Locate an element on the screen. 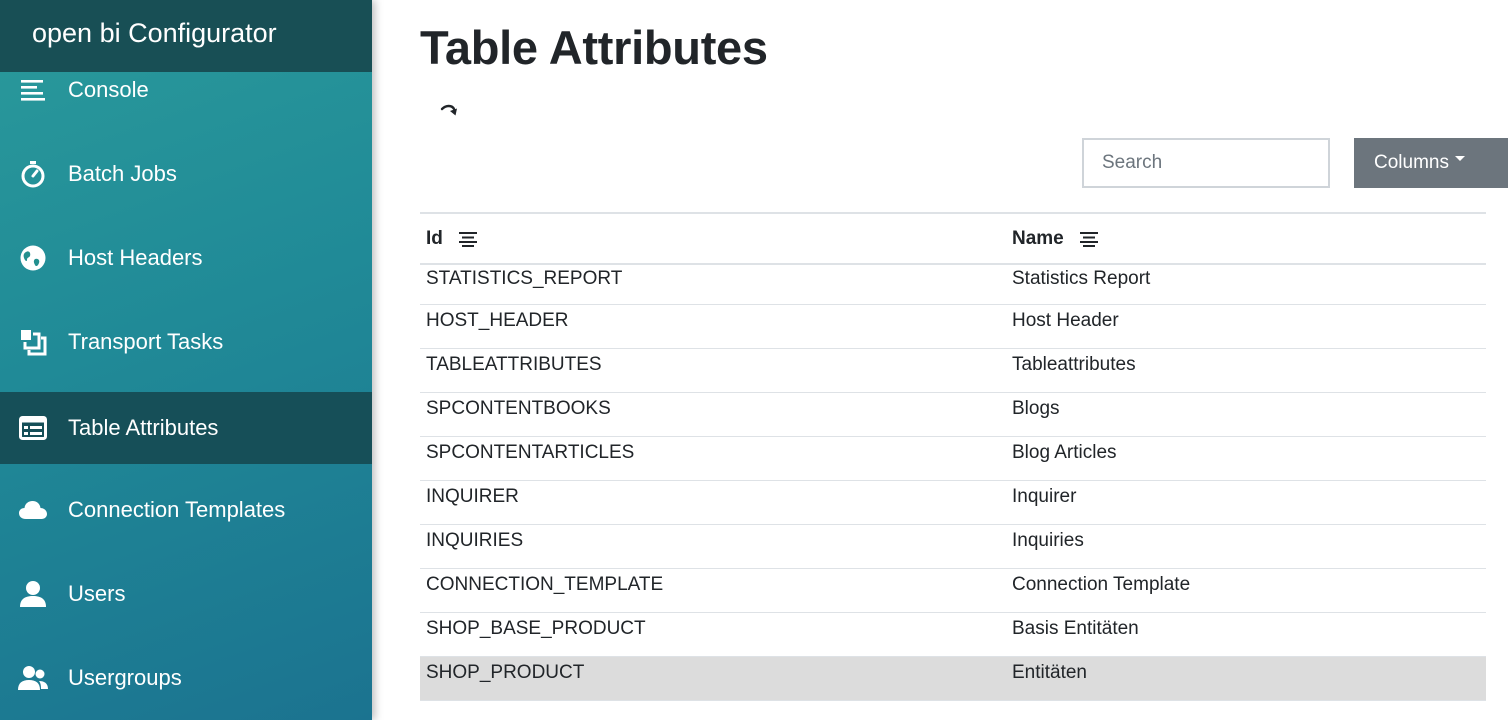 This screenshot has width=1508, height=720. columns-dropdown-button: Columns is located at coordinates (1431, 163).